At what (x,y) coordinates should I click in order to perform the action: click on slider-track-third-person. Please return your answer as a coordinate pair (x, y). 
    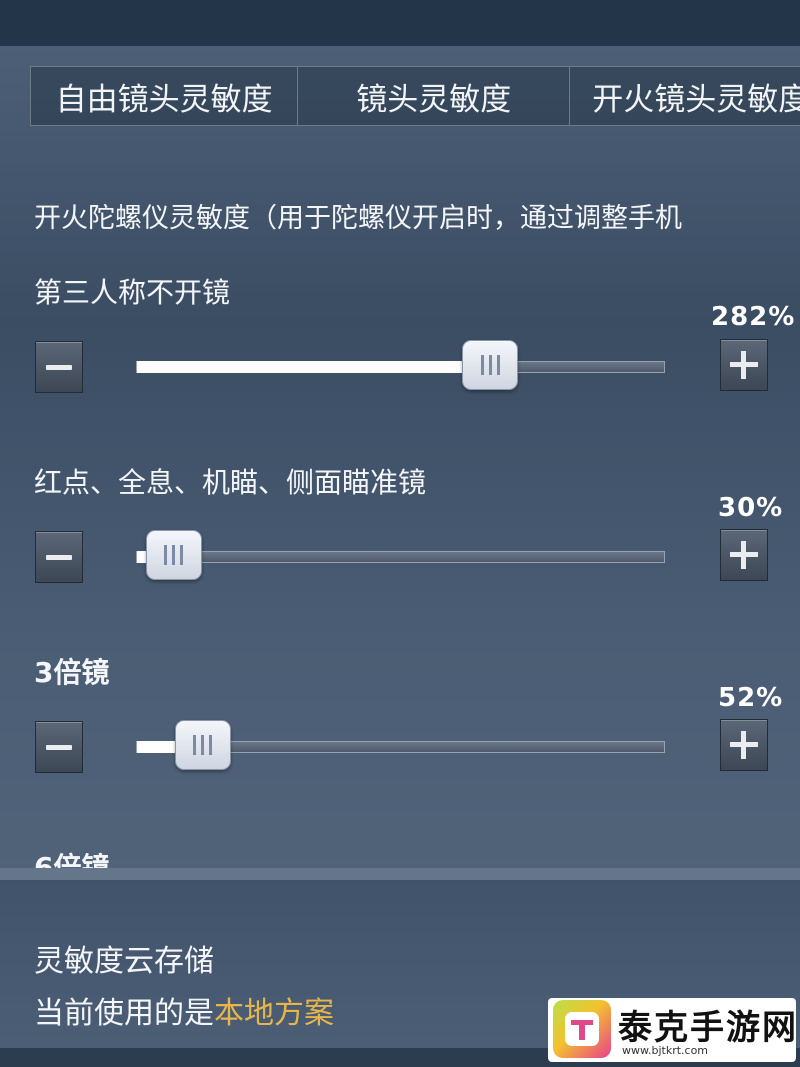
    Looking at the image, I should click on (400, 365).